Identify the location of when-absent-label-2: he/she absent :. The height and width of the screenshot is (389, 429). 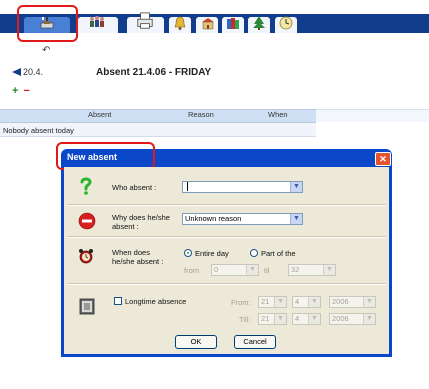
(138, 261).